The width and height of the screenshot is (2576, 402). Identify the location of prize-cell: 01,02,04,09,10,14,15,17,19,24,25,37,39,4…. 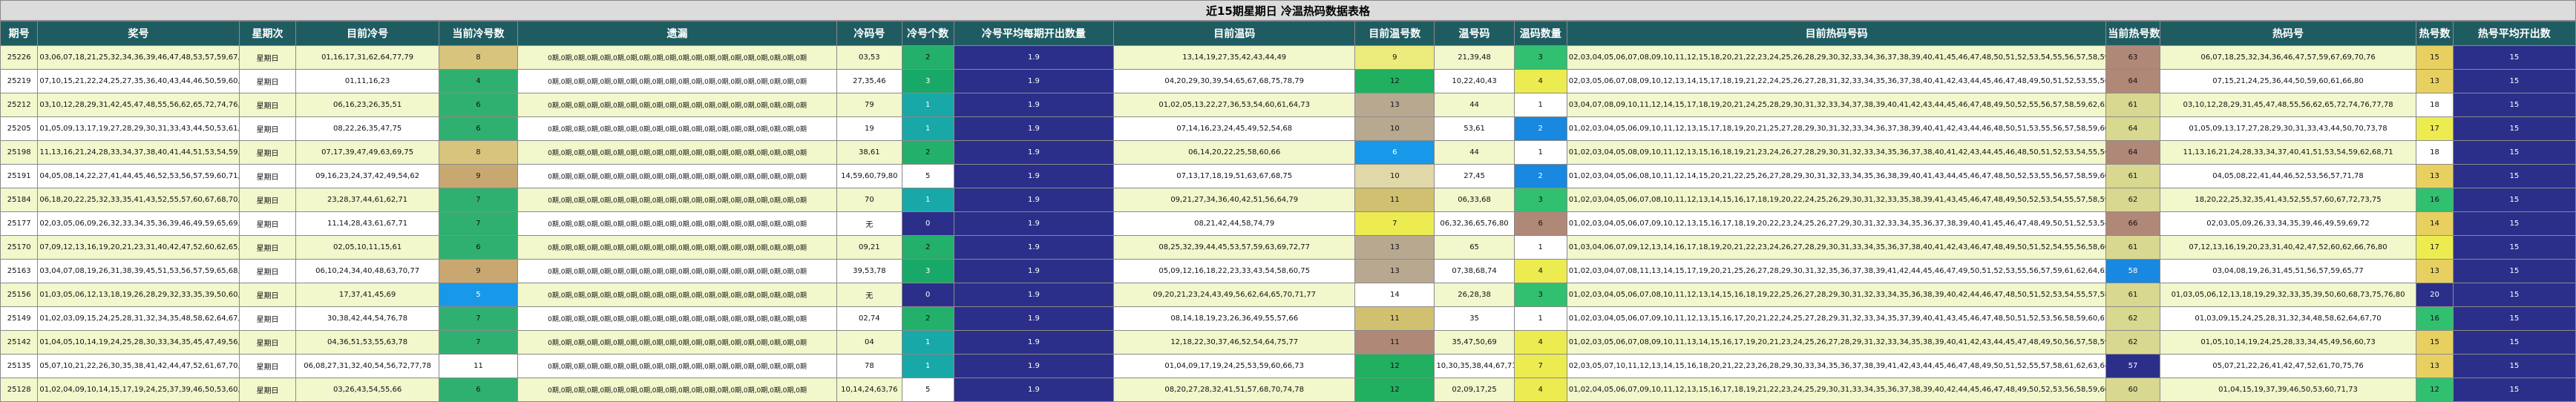
(138, 390).